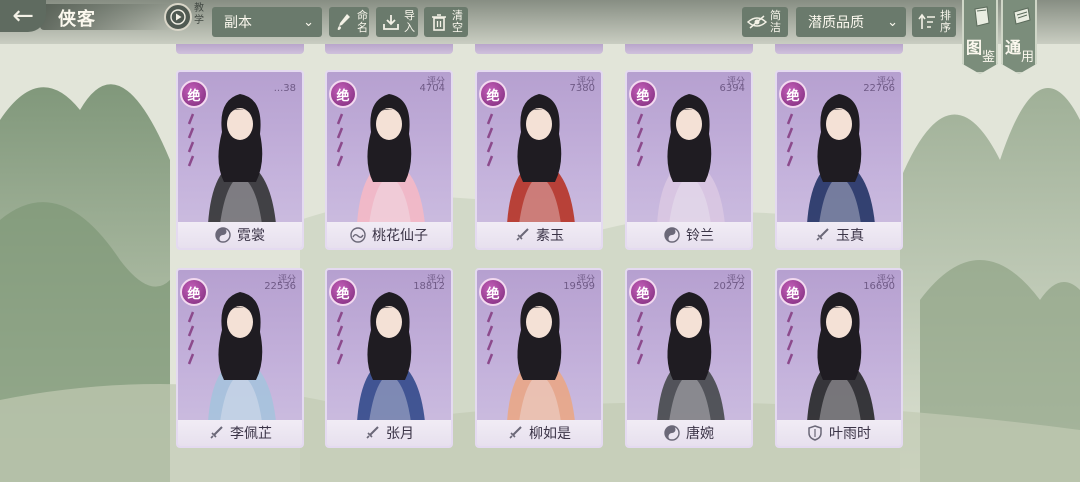 Image resolution: width=1080 pixels, height=482 pixels. I want to click on import-button: 导入, so click(397, 22).